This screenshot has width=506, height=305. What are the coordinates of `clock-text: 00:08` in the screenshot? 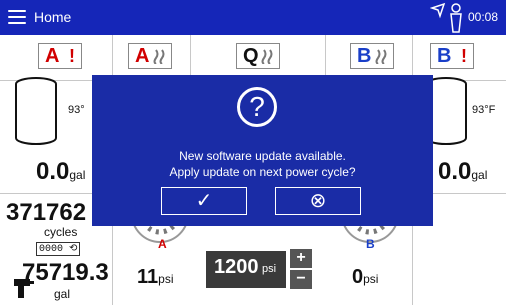 It's located at (482, 17).